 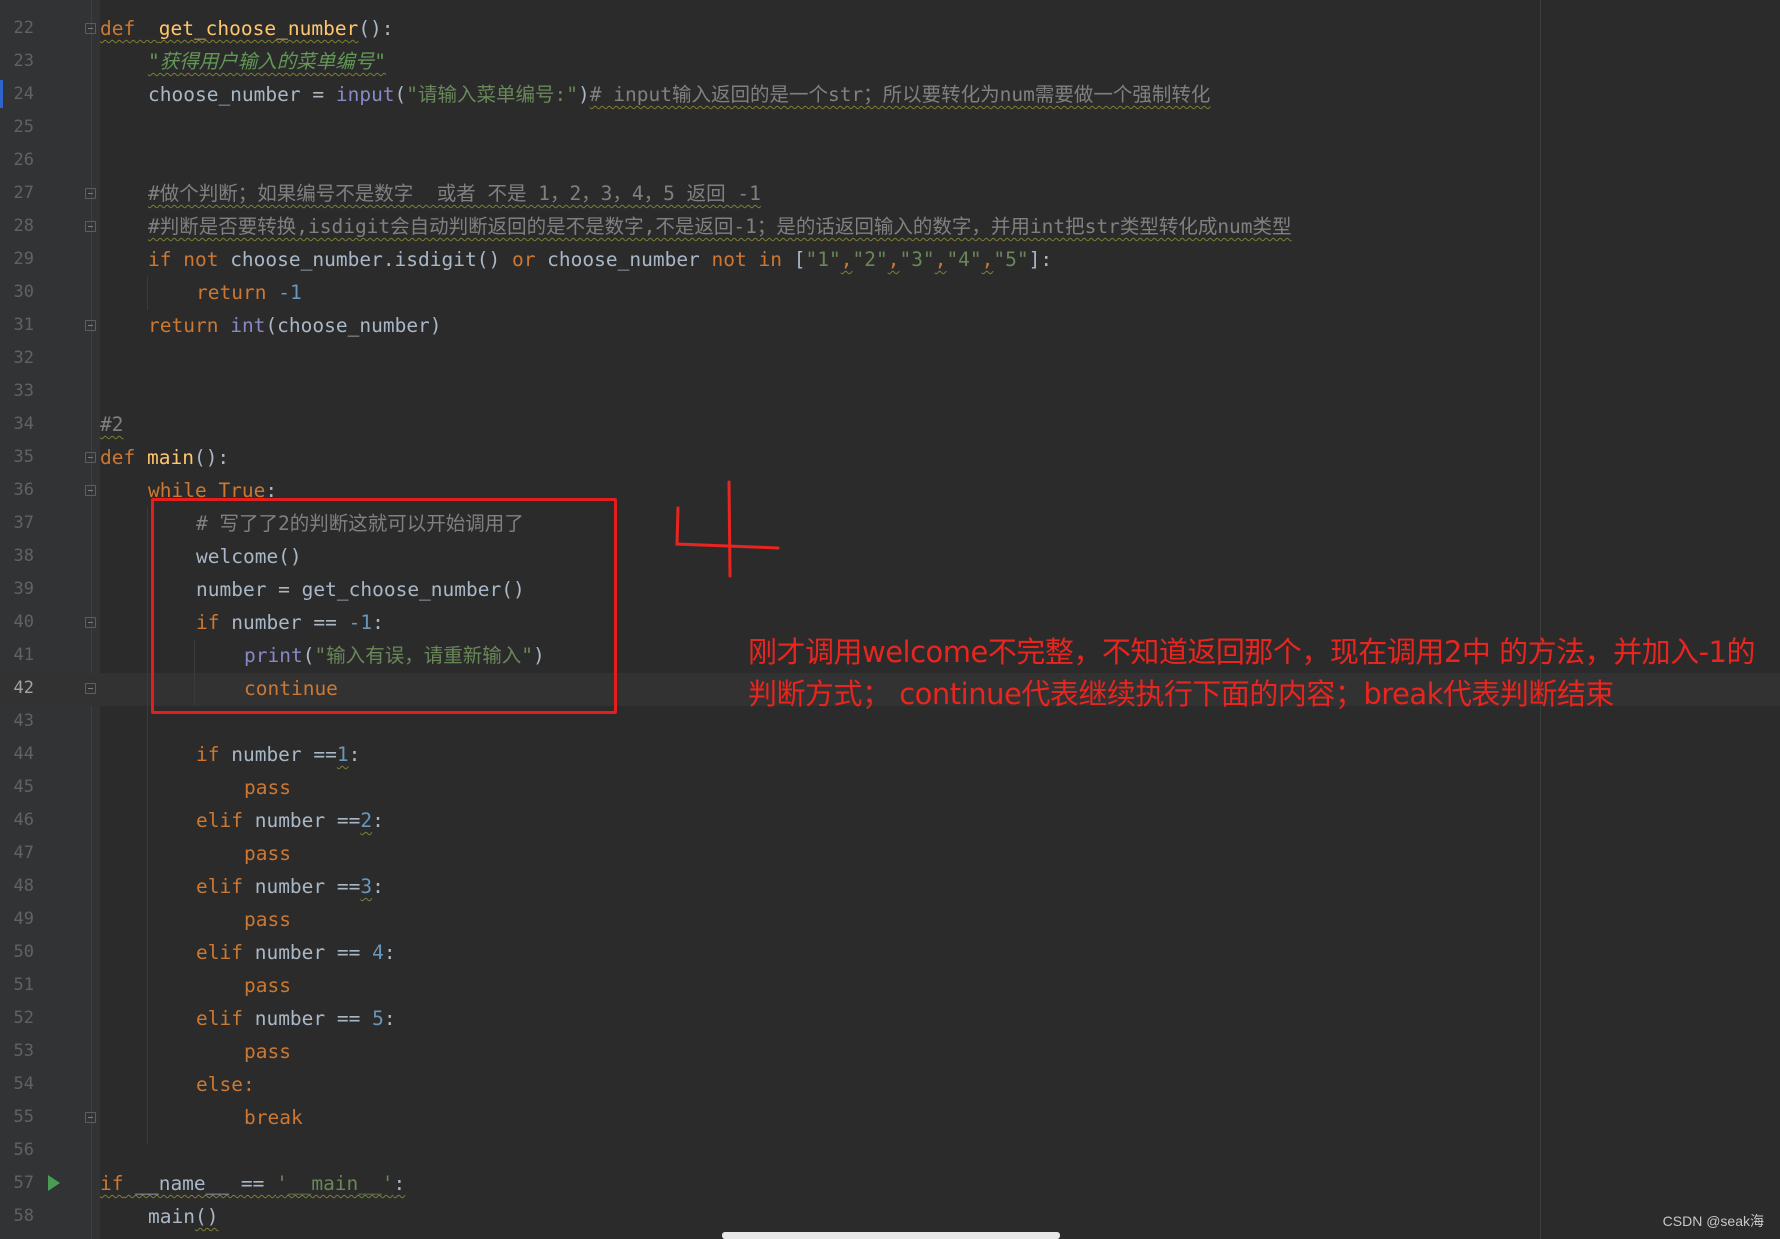 I want to click on line-number: 45, so click(x=23, y=787).